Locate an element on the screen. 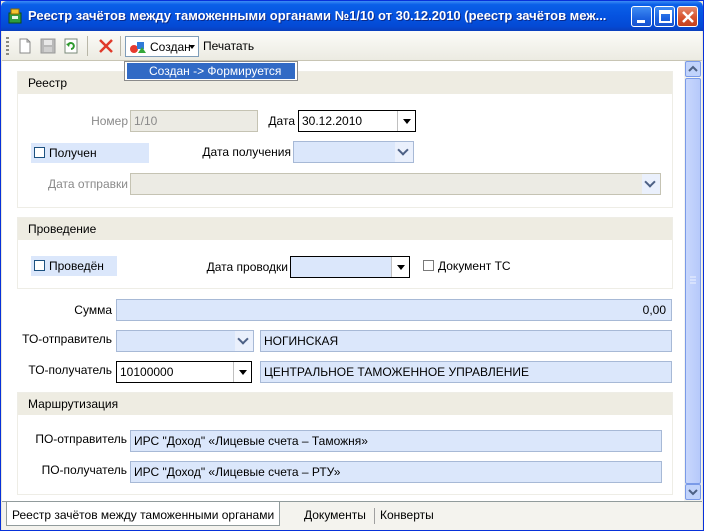 This screenshot has height=531, width=704. ts-document-checkbox: Документ ТС is located at coordinates (475, 266).